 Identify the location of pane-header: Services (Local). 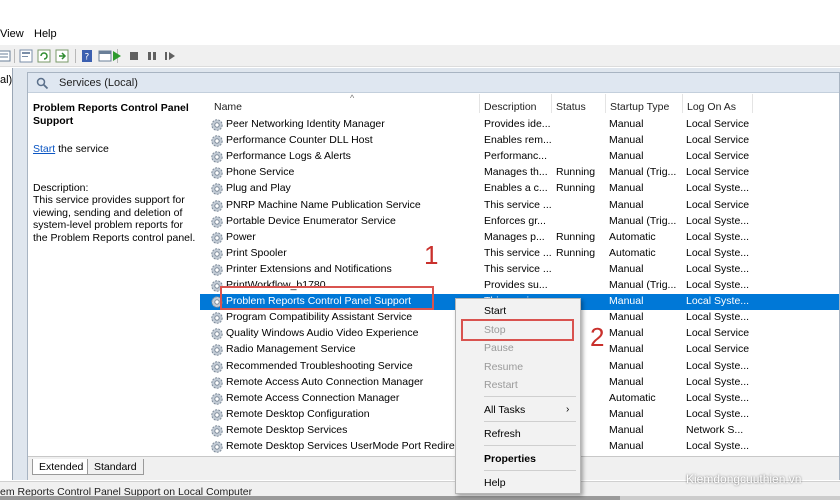
(433, 83).